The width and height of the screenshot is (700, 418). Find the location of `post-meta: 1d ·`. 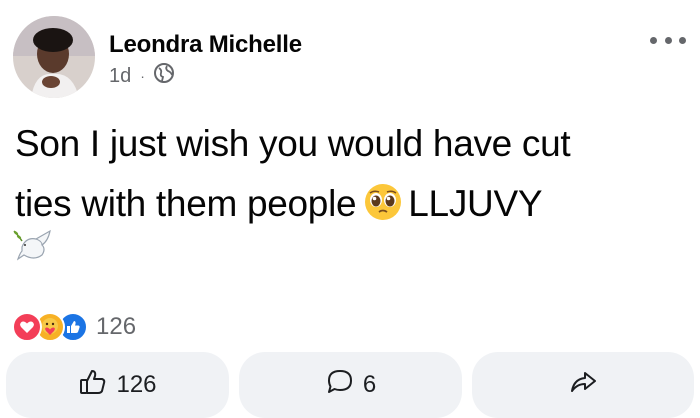

post-meta: 1d · is located at coordinates (142, 76).